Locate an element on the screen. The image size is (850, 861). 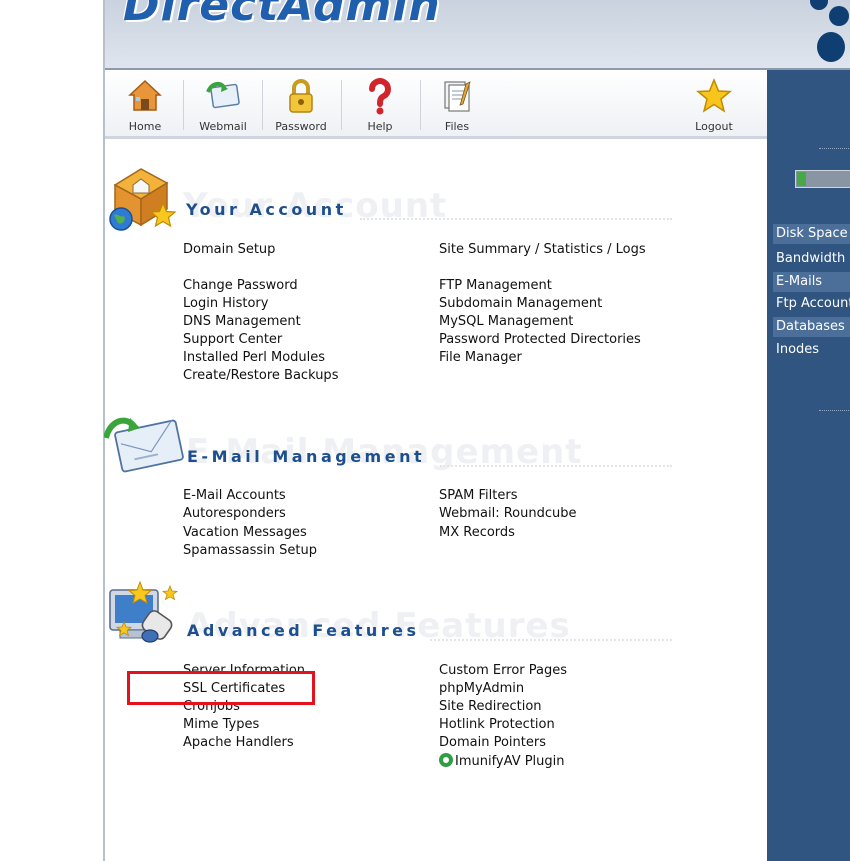
toolbar-separator is located at coordinates (183, 105).